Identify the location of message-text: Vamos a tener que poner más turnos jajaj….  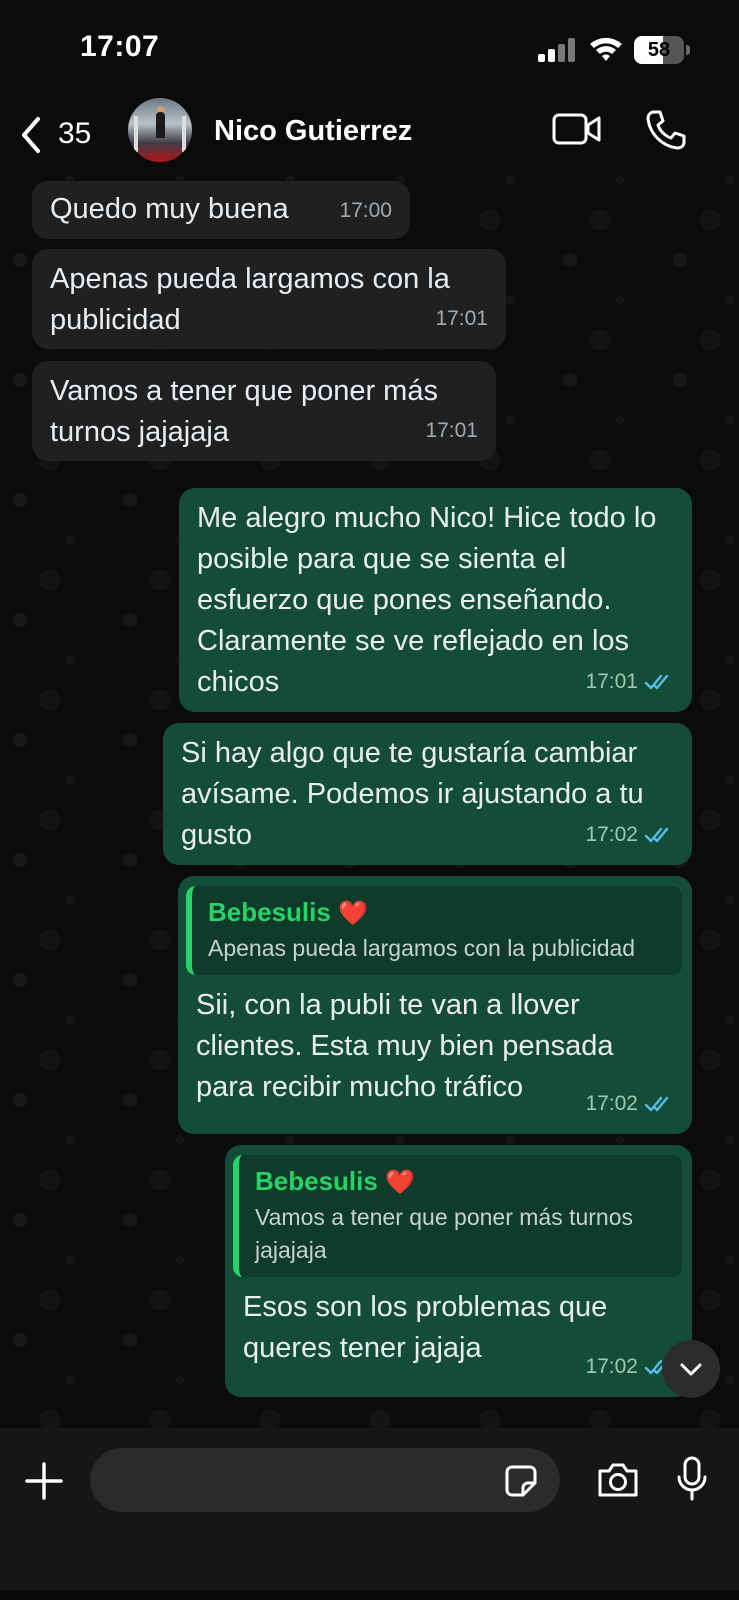
(244, 411).